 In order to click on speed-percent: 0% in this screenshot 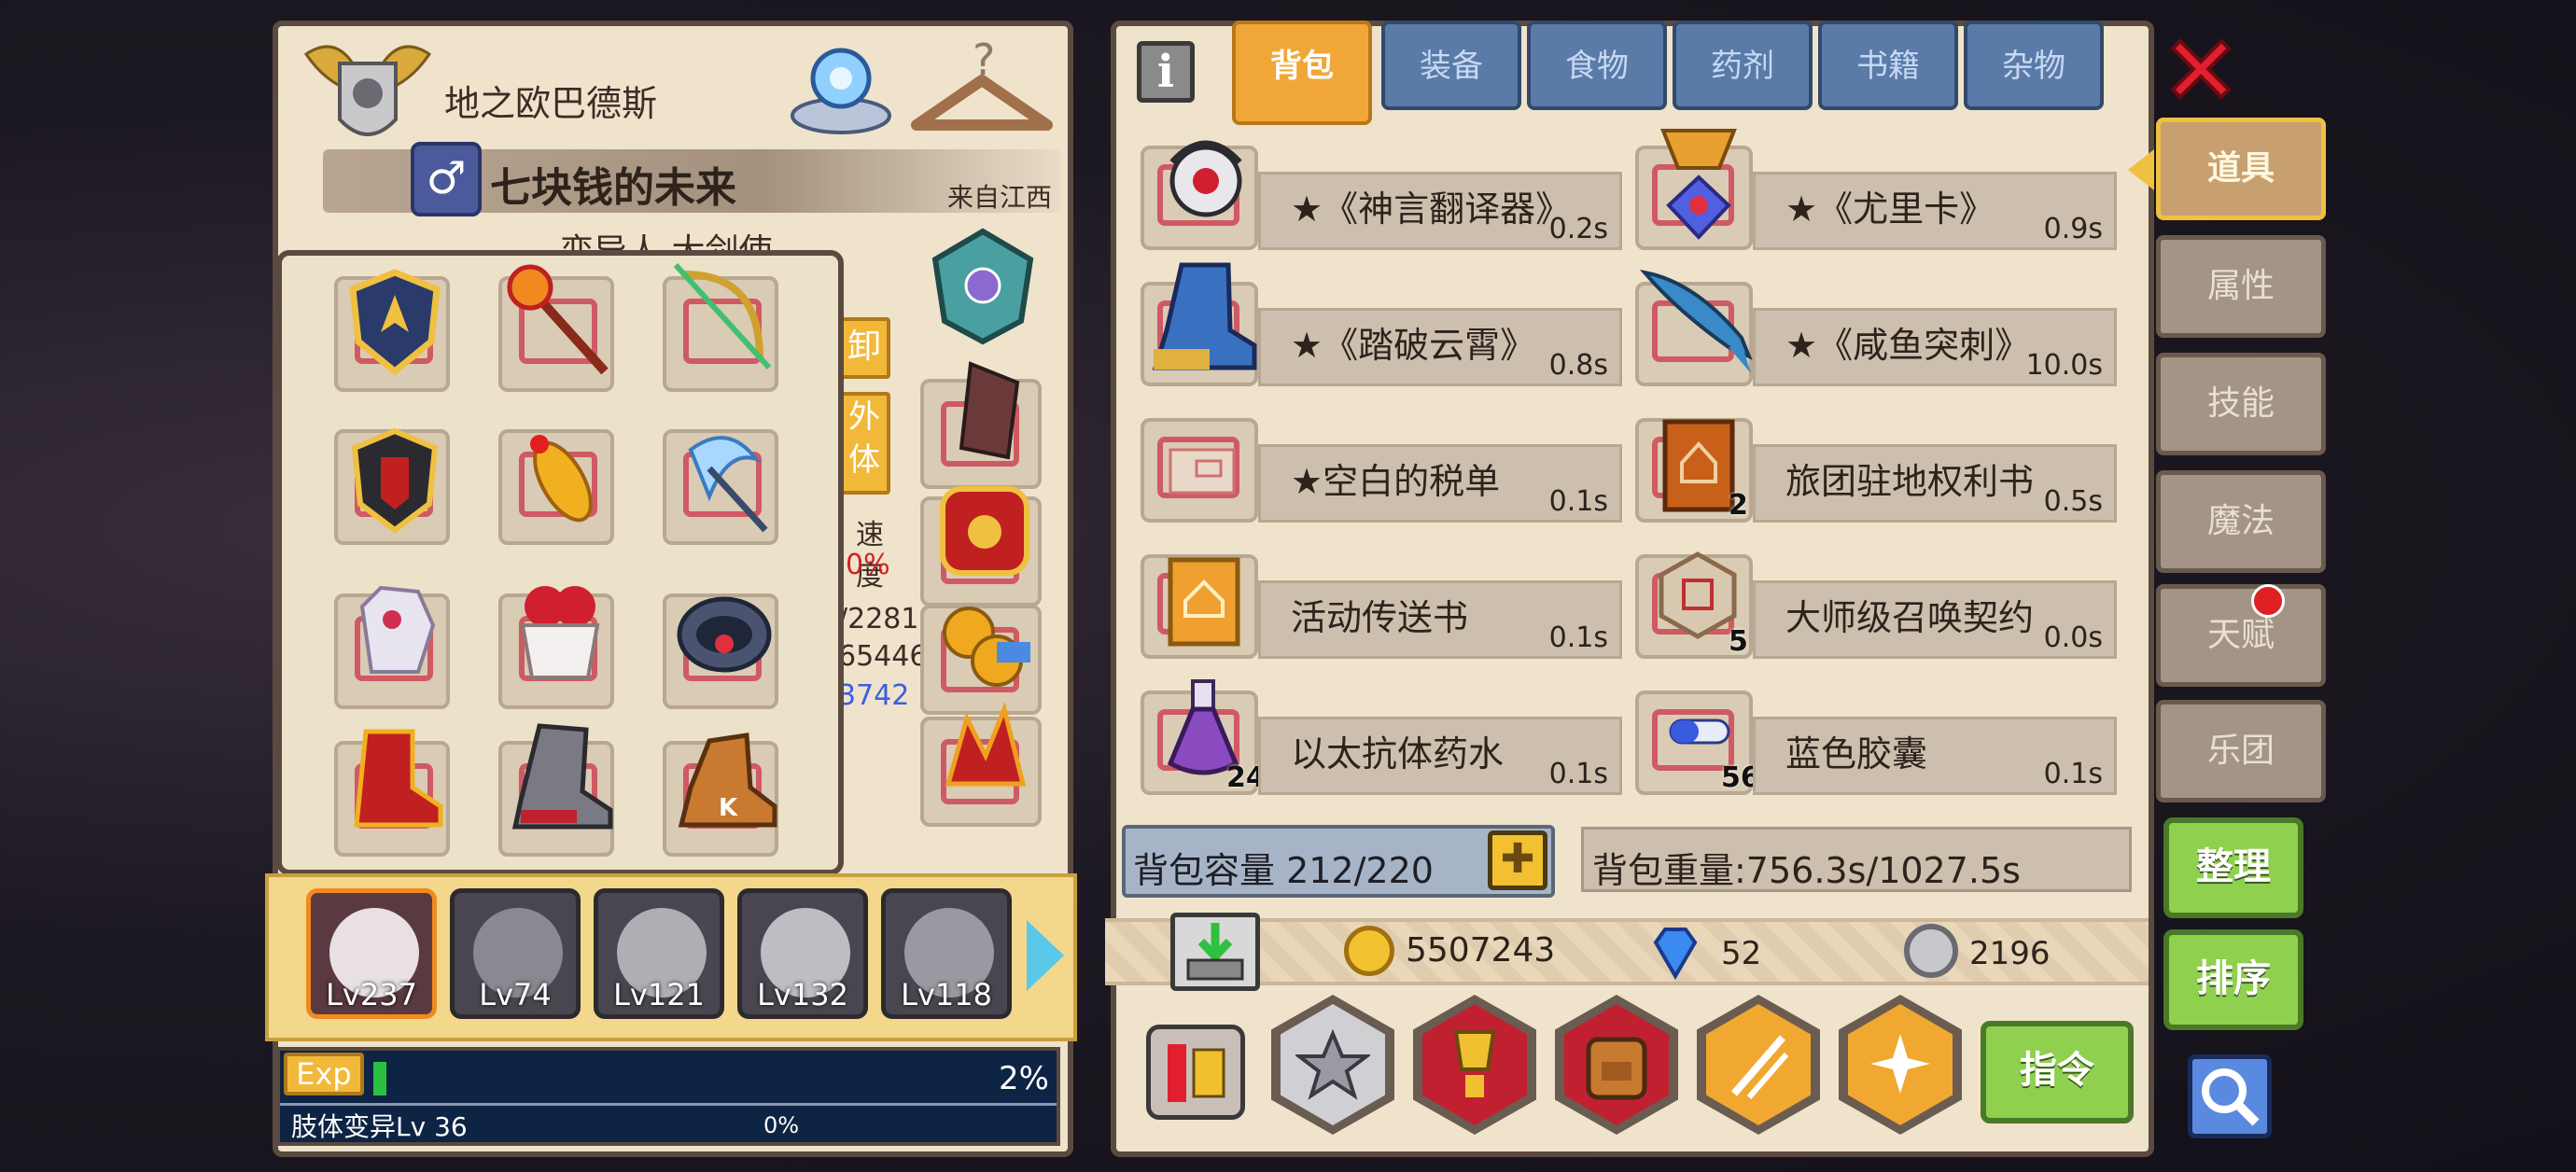, I will do `click(868, 565)`.